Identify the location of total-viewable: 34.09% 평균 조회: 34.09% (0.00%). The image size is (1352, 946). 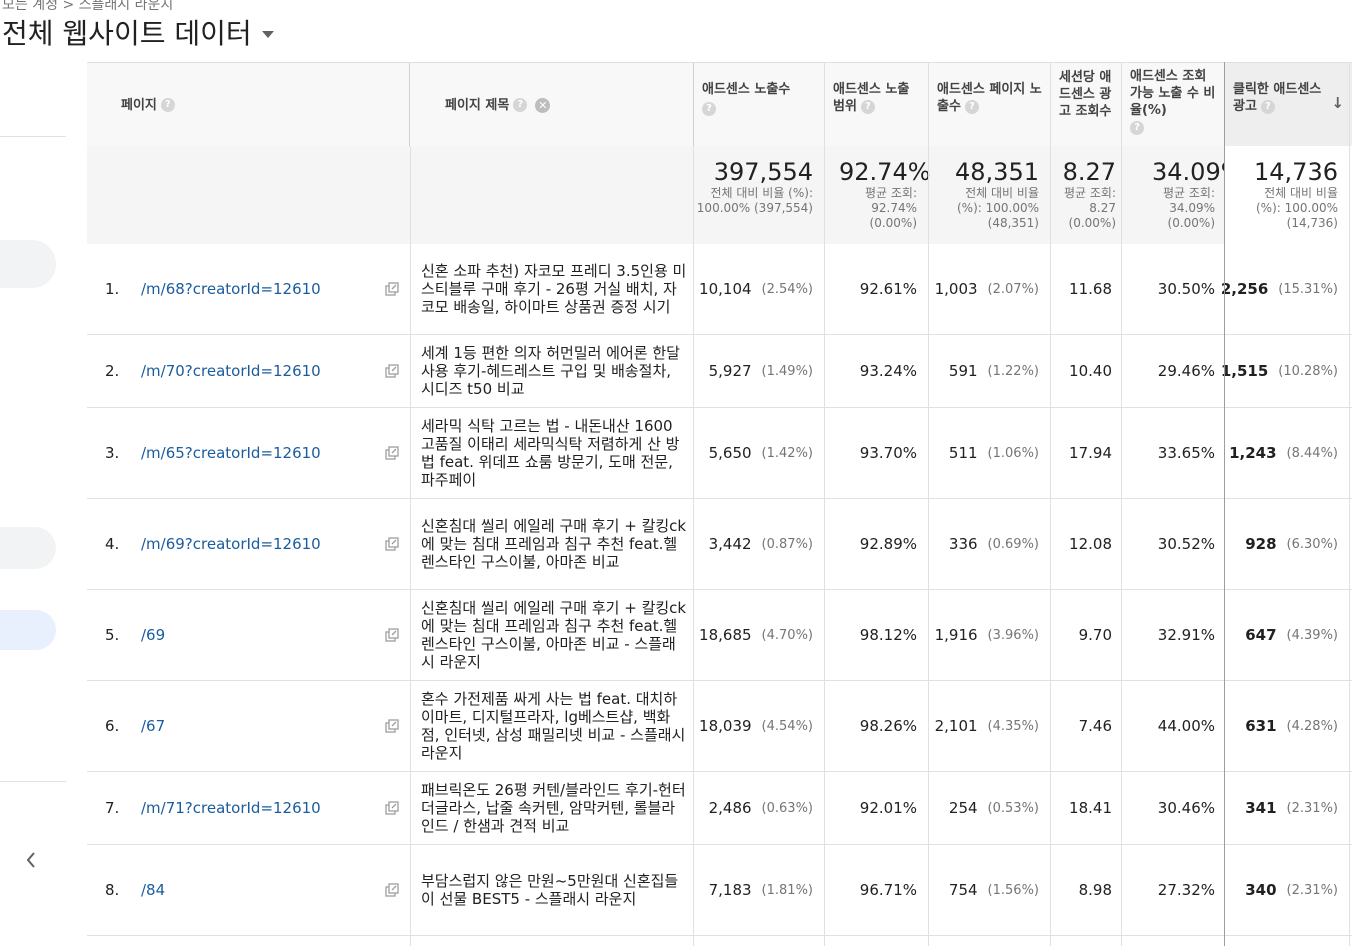
(1183, 195).